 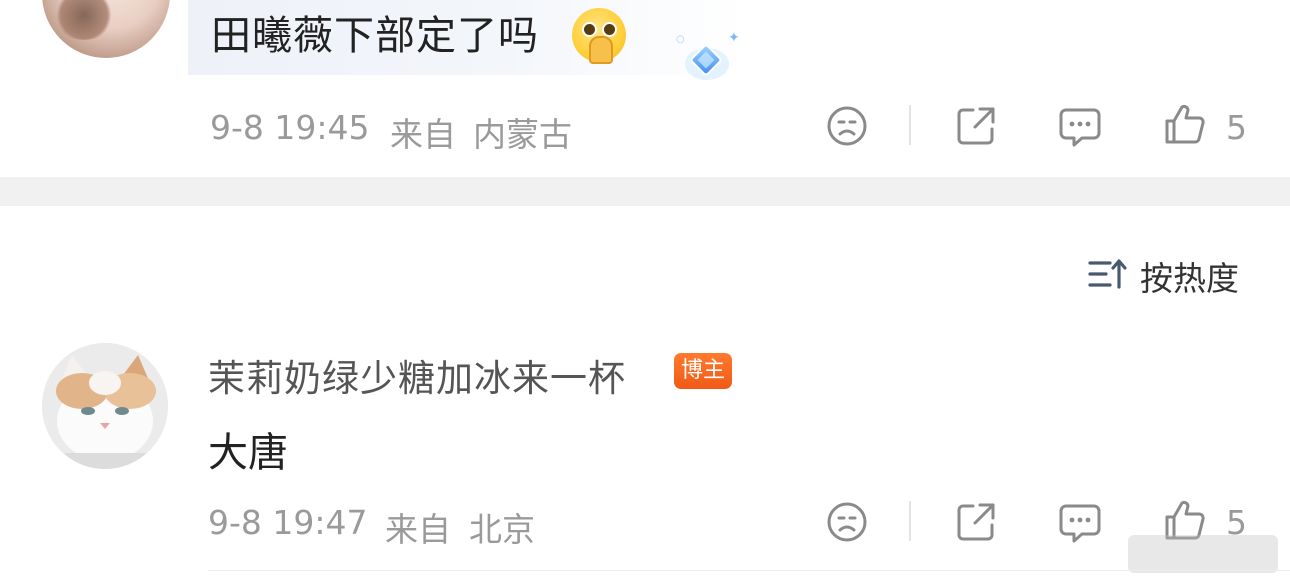 What do you see at coordinates (375, 36) in the screenshot?
I see `comment-text: 田曦薇下部定了吗` at bounding box center [375, 36].